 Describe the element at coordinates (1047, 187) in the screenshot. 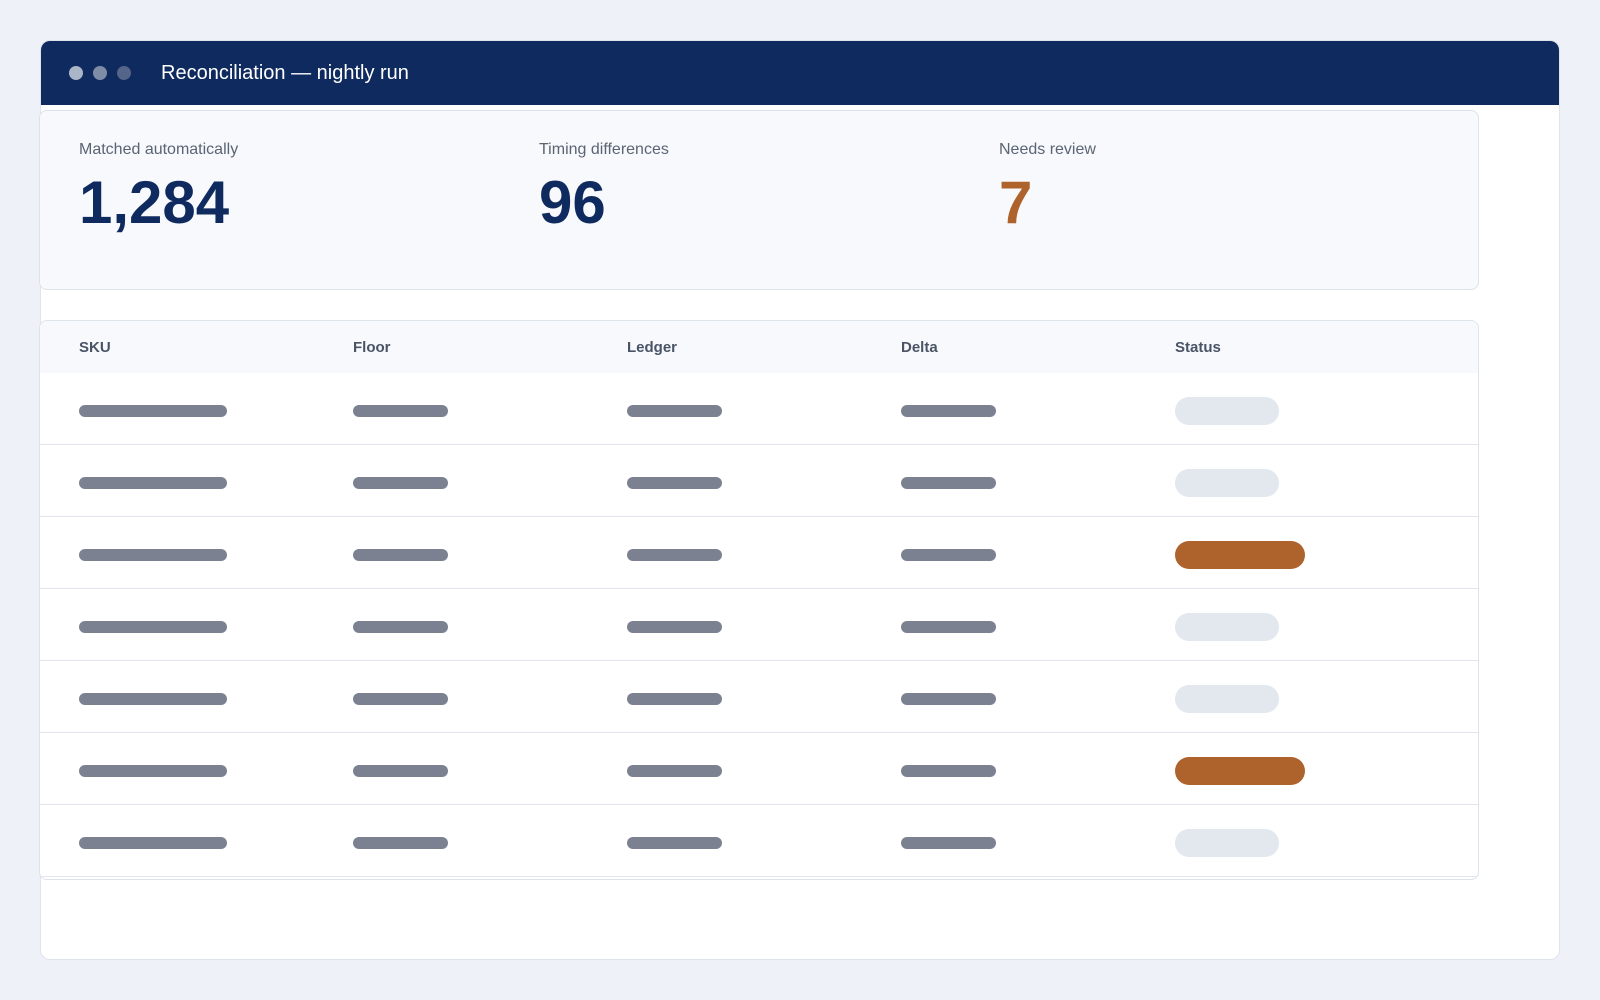

I see `stat-needs-review: Needs review 7` at that location.